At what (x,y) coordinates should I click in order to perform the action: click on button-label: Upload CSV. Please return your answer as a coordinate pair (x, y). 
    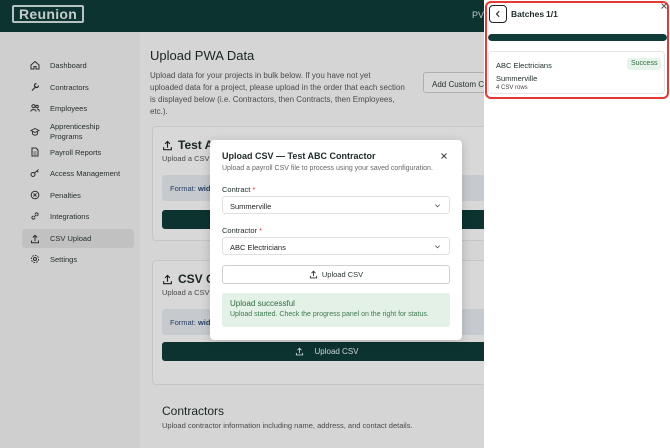
    Looking at the image, I should click on (342, 274).